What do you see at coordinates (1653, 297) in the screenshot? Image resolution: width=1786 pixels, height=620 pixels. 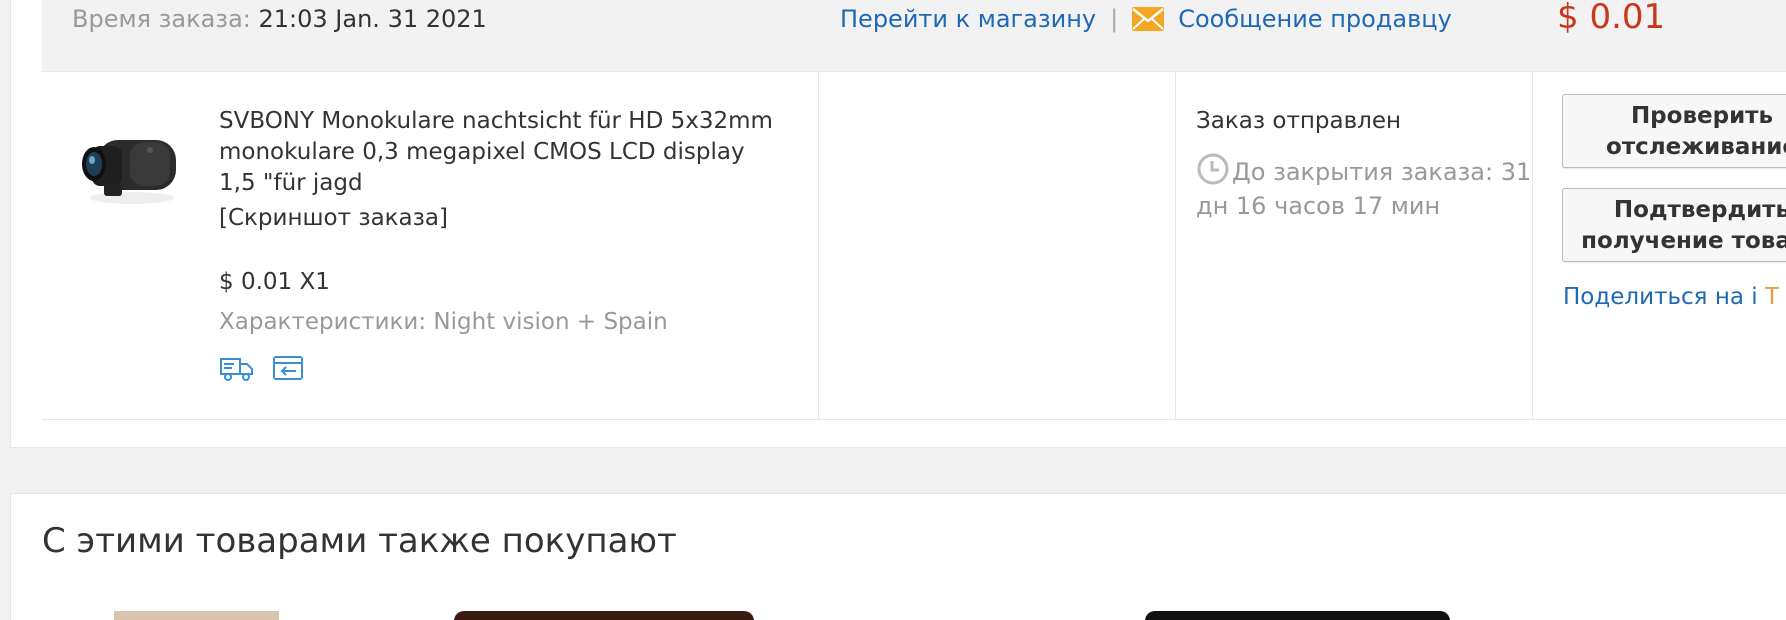 I see `share-label: Поделиться на` at bounding box center [1653, 297].